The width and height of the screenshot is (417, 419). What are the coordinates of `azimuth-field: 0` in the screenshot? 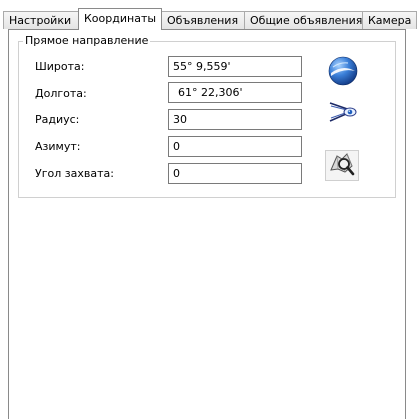 It's located at (235, 146).